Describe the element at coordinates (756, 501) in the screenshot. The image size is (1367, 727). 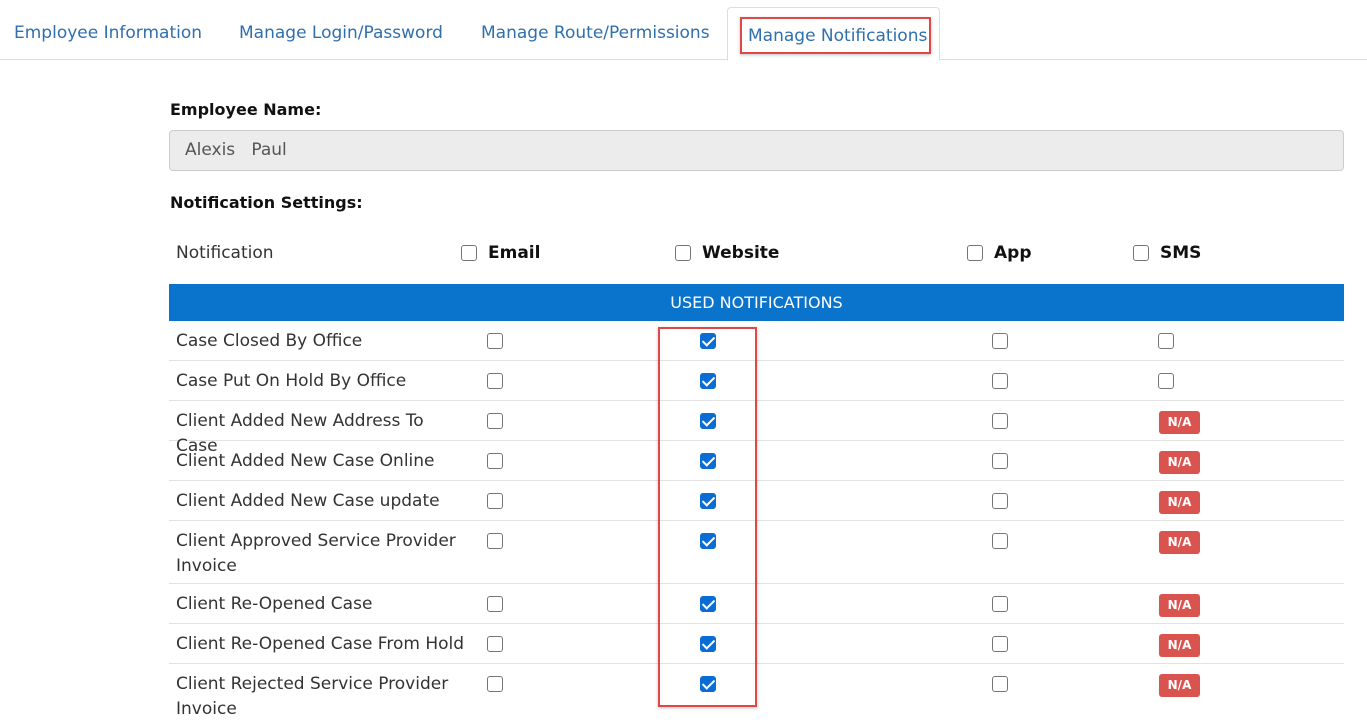
I see `table-row: Client Added New Case update N/A` at that location.